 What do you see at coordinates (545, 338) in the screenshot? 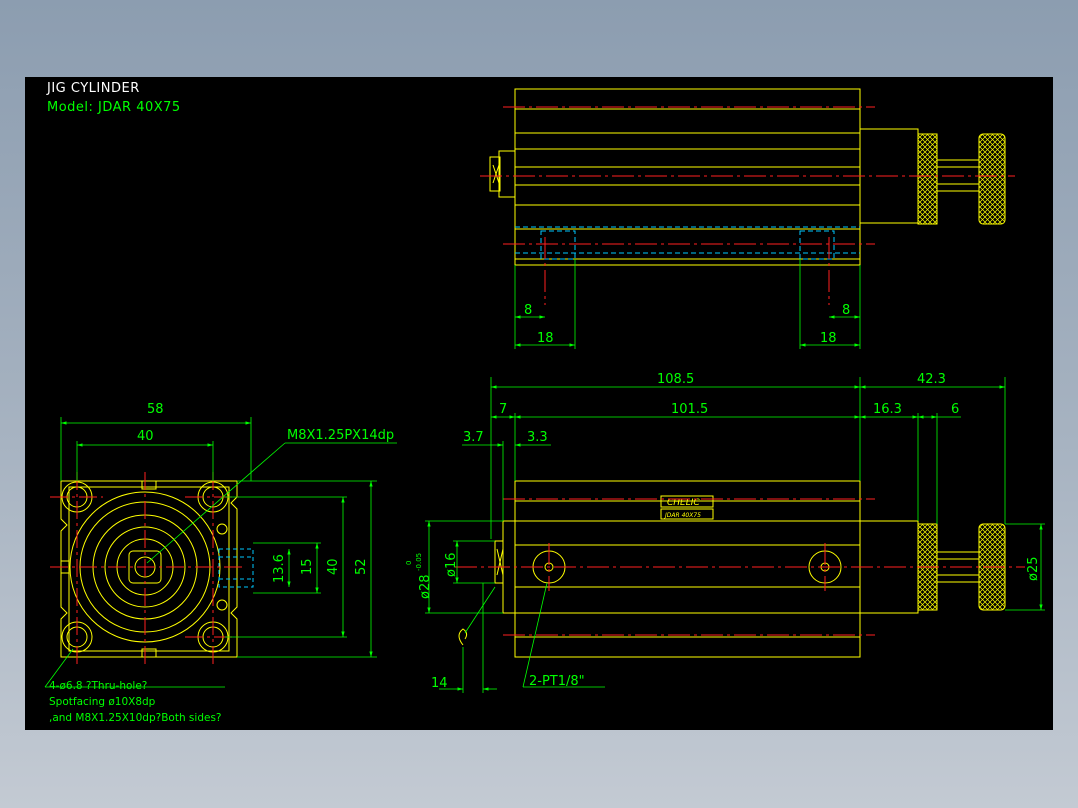
I see `dim-top-left-18: 18` at bounding box center [545, 338].